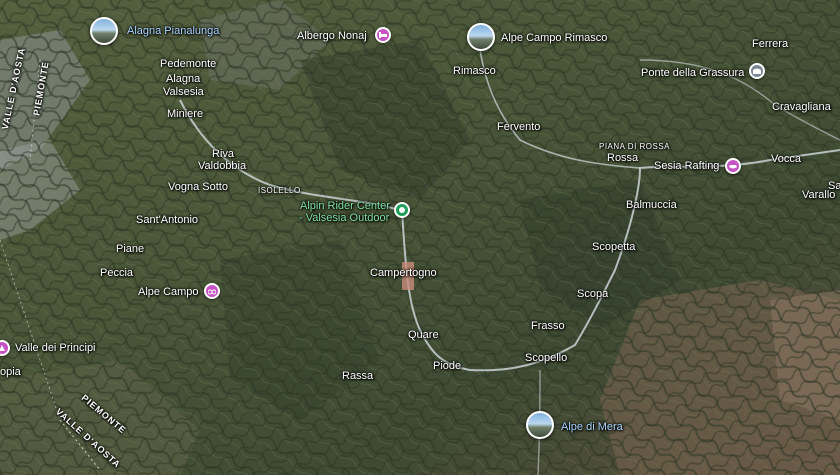 This screenshot has height=475, width=840. I want to click on place-label: PIANA DI ROSSA, so click(634, 147).